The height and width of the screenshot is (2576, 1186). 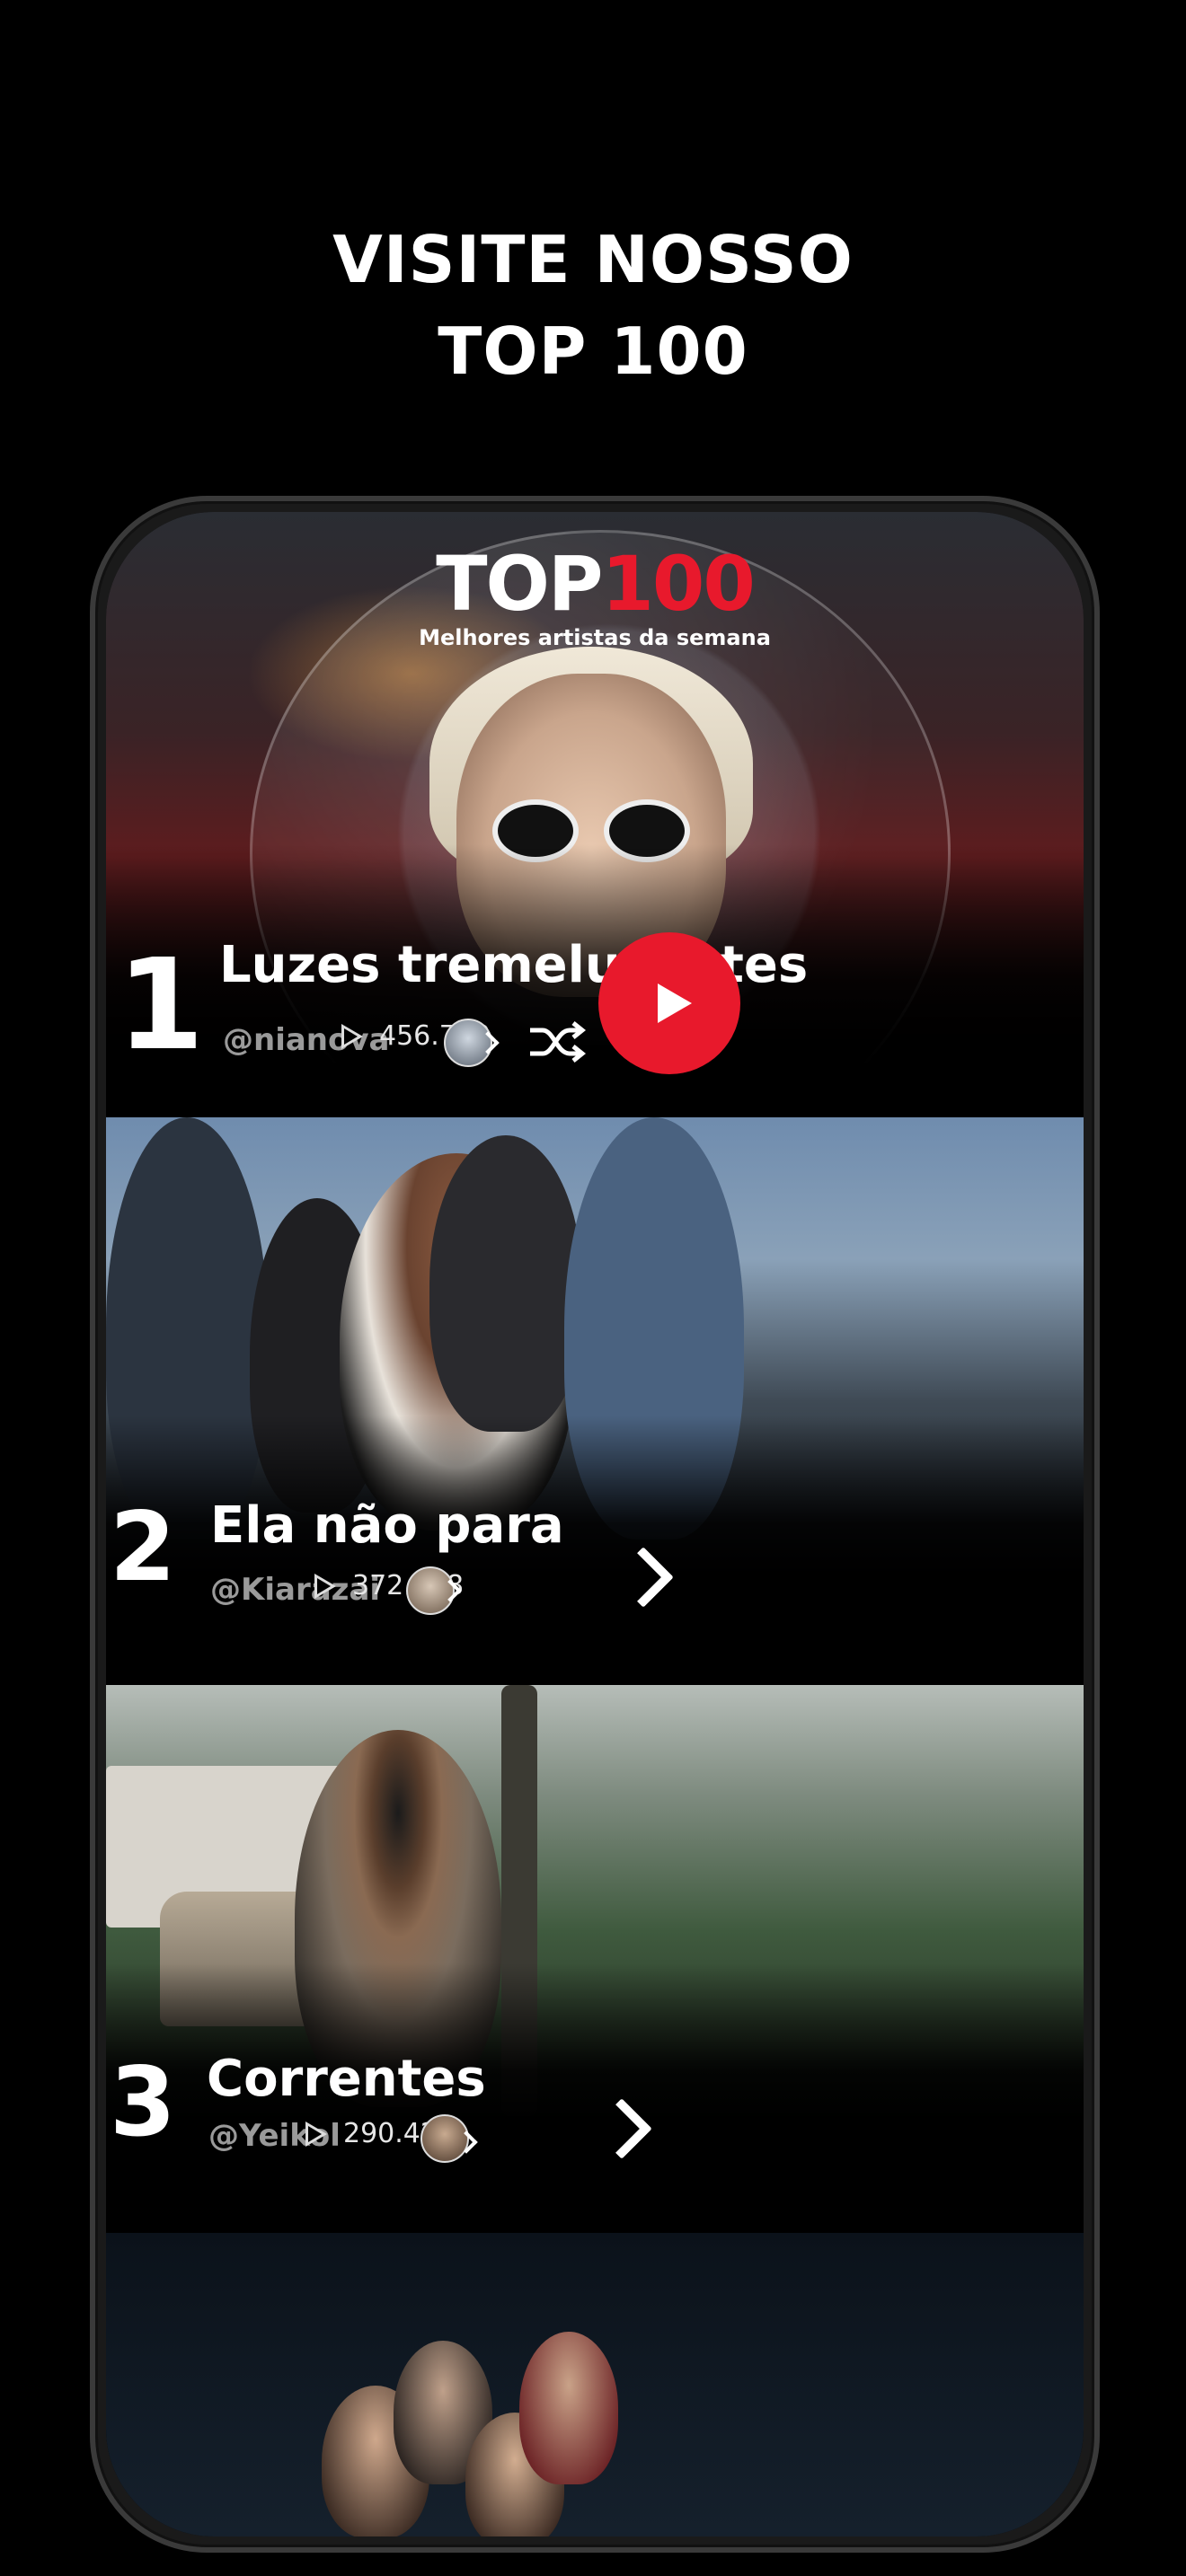 I want to click on top100-logo: TOP100, so click(x=595, y=583).